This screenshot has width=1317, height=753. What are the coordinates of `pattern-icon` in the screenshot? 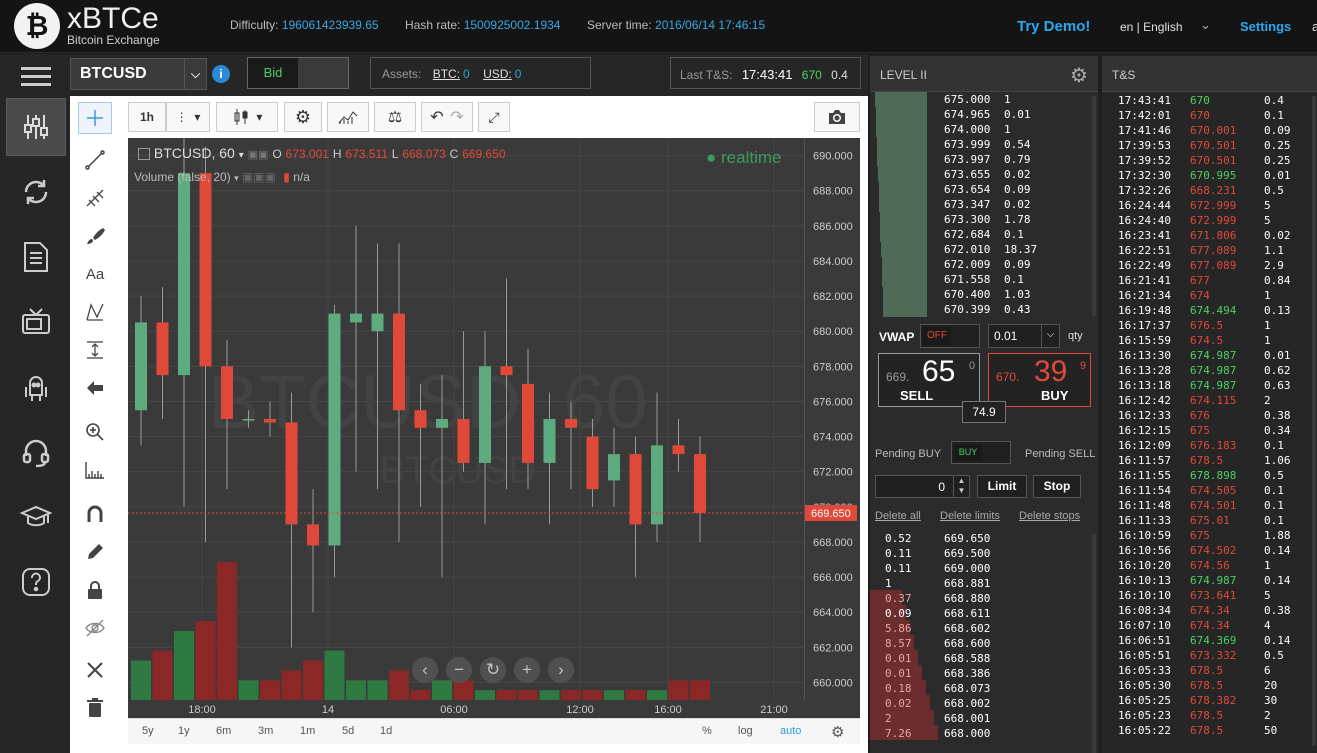 It's located at (95, 312).